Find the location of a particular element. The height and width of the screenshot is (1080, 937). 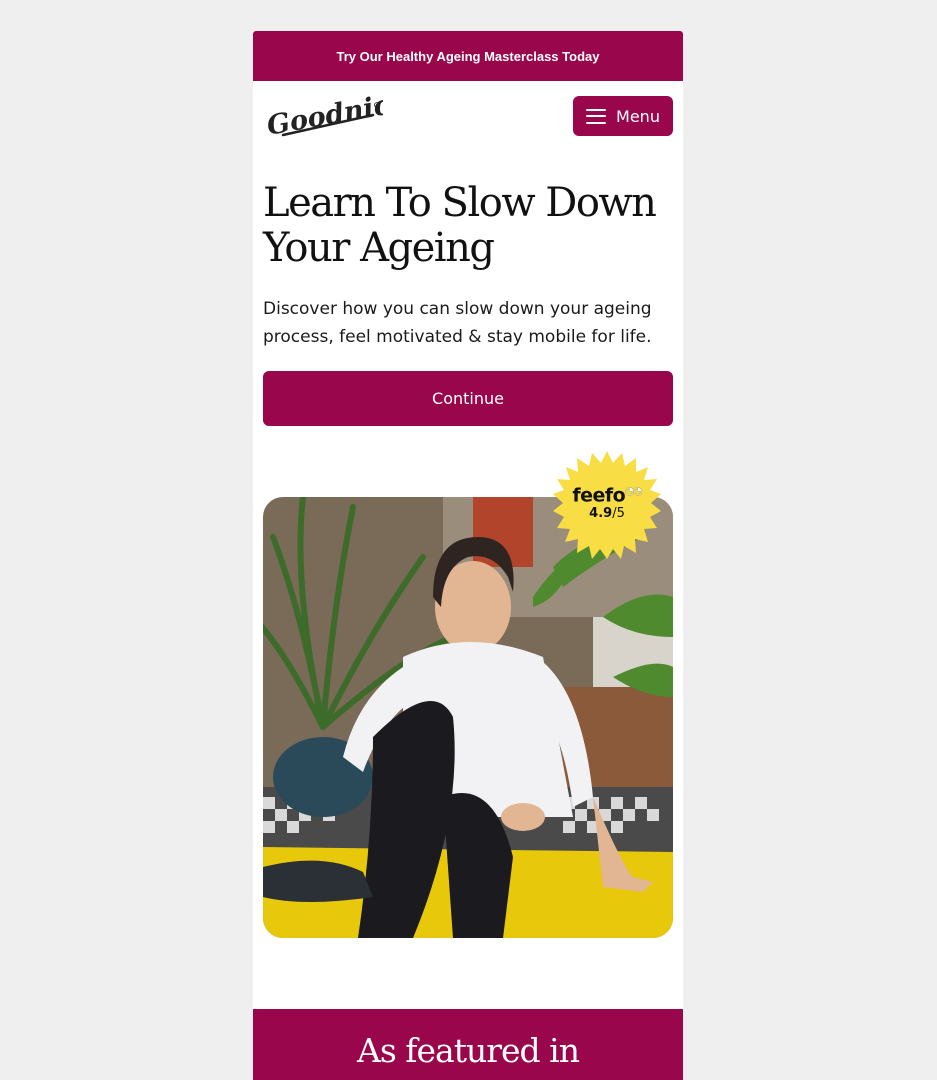

site-header: Goodnick Menu is located at coordinates (468, 116).